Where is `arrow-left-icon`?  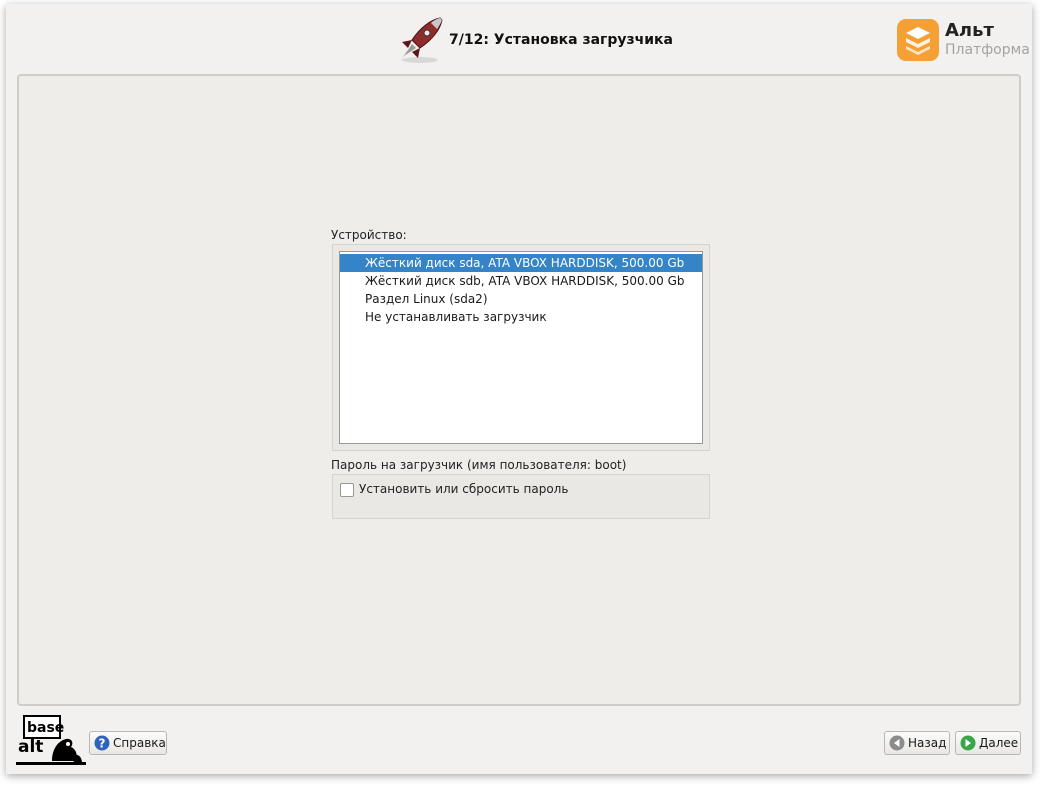
arrow-left-icon is located at coordinates (897, 743).